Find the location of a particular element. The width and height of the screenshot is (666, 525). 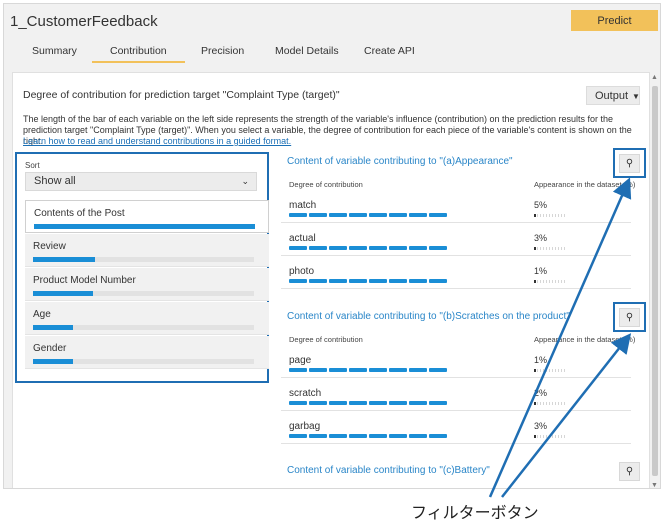

variable-item: Product Model Number is located at coordinates (147, 284).